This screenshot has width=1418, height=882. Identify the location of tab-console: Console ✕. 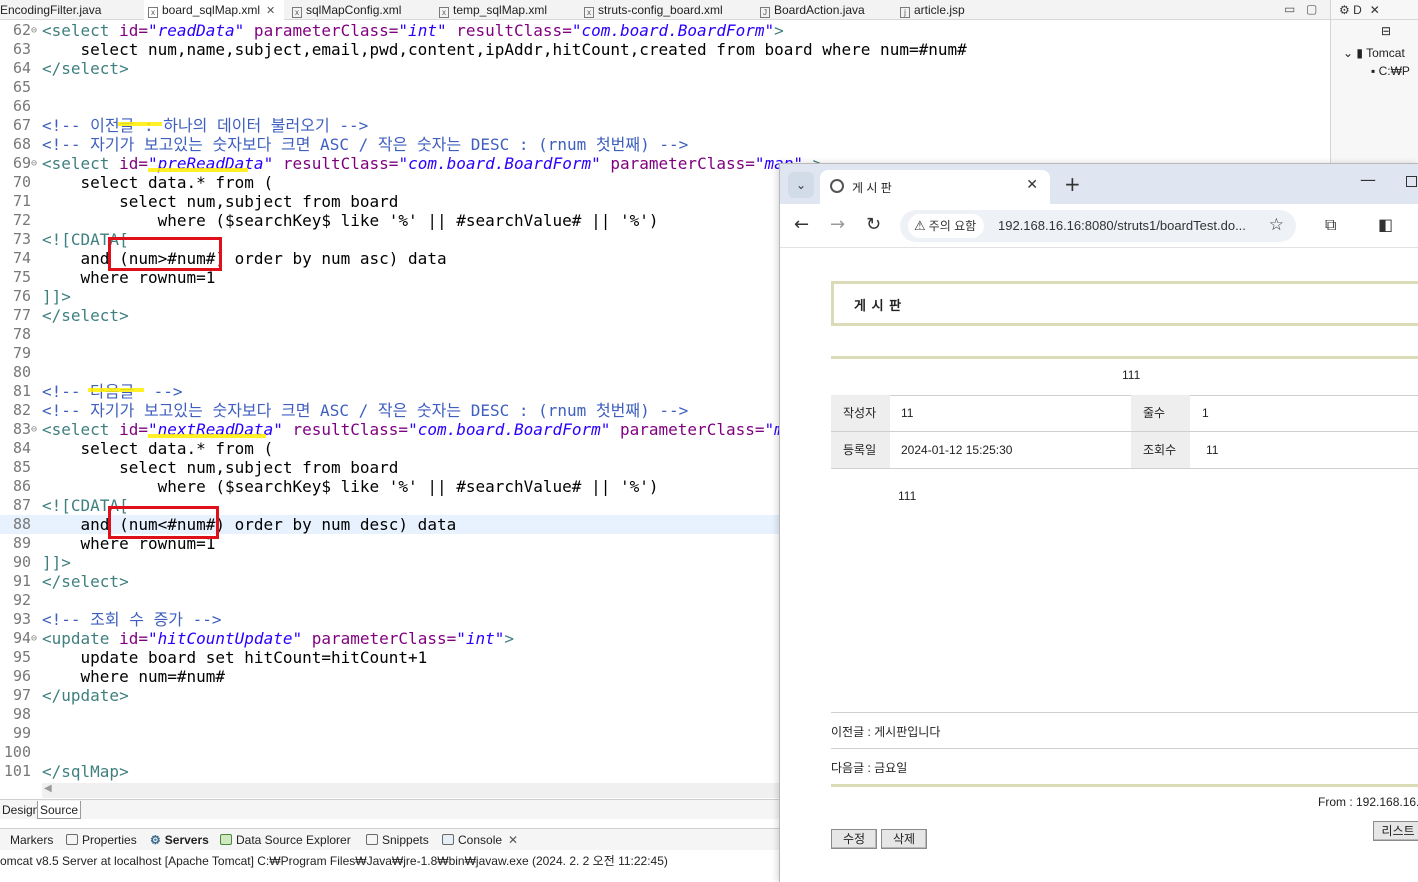
(480, 840).